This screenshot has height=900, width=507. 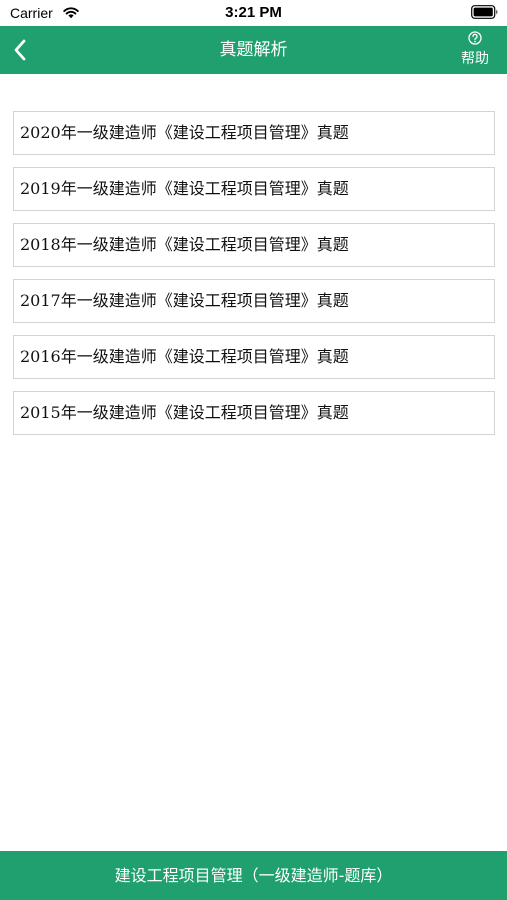 I want to click on nav-bar: 真题解析 帮助, so click(x=253, y=50).